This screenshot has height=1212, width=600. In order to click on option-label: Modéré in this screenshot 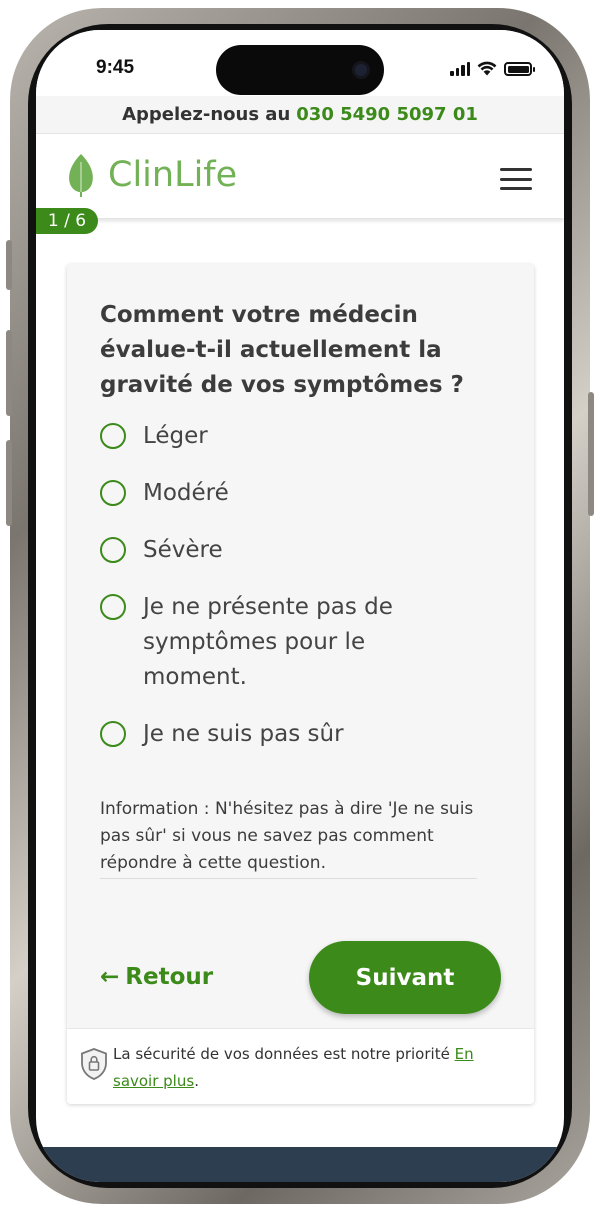, I will do `click(186, 493)`.